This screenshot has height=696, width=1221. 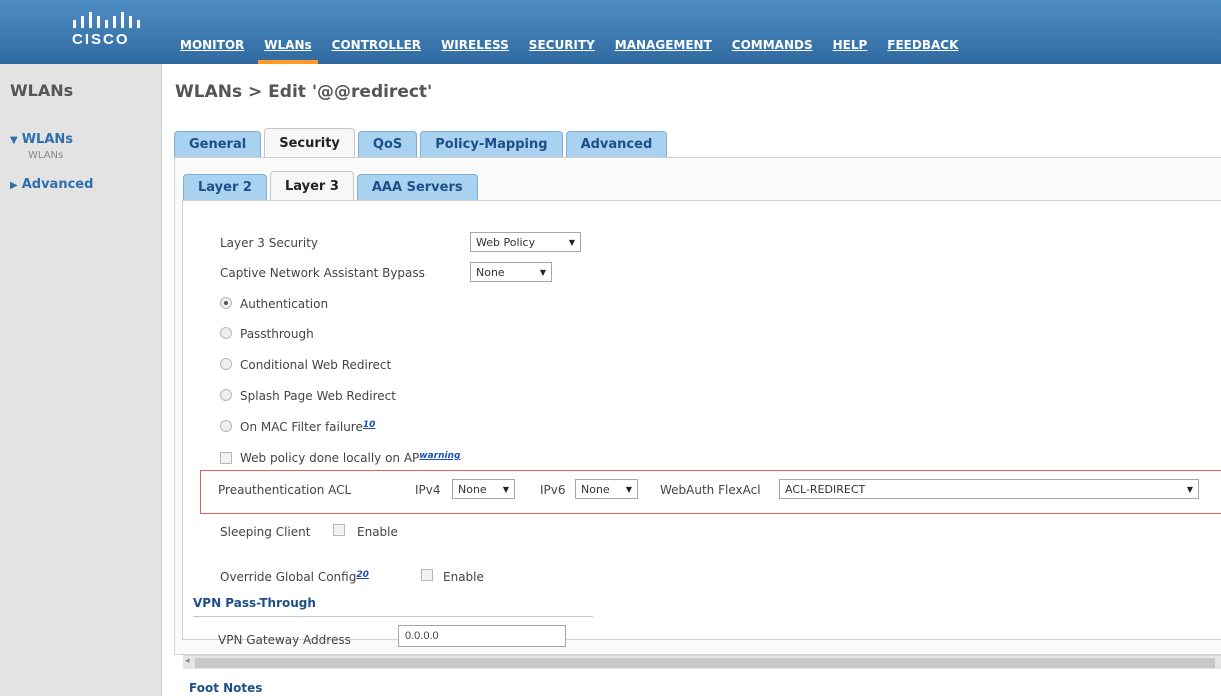 I want to click on tab-security: Security, so click(x=309, y=142).